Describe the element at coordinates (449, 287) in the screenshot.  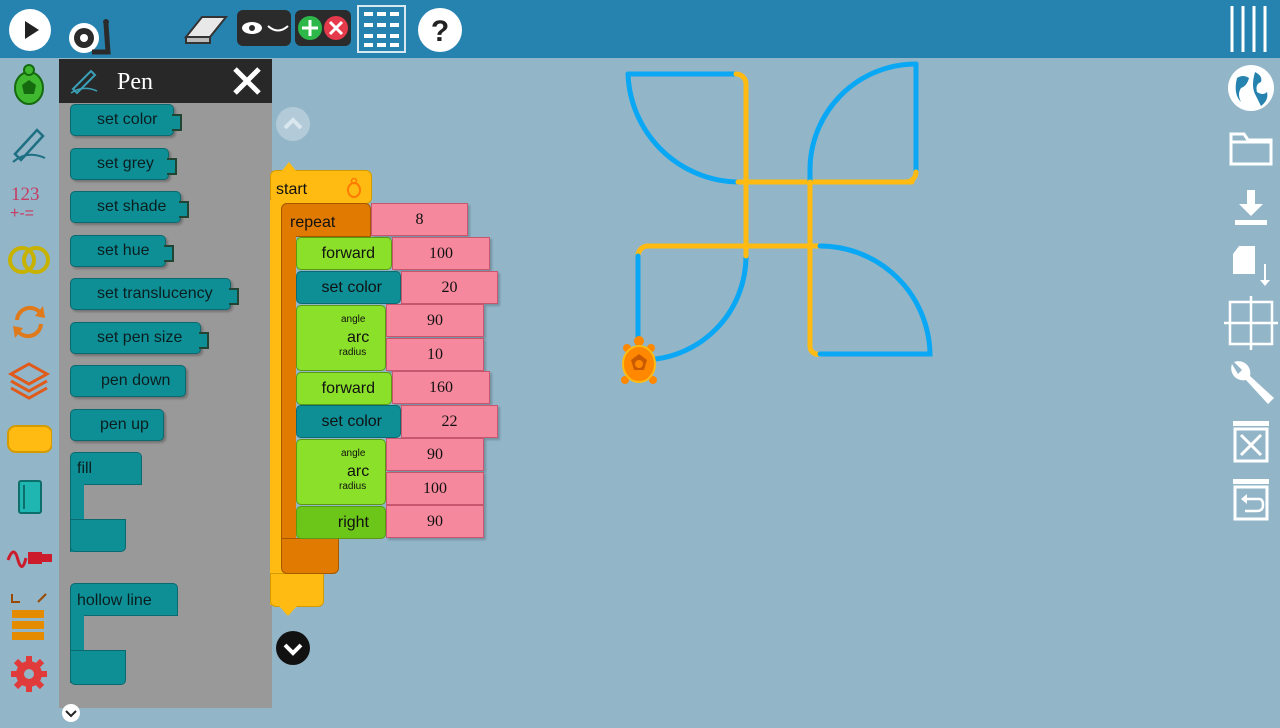
I see `set-color-value-input: 20` at that location.